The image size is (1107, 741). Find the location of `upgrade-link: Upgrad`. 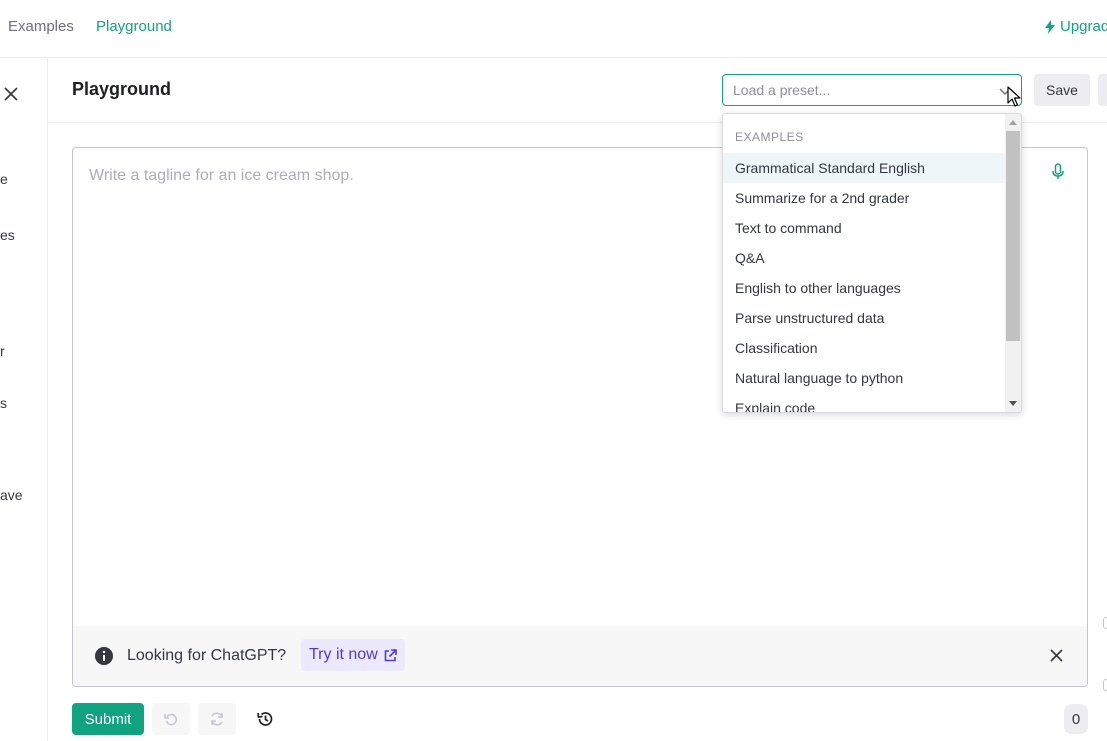

upgrade-link: Upgrad is located at coordinates (1075, 27).